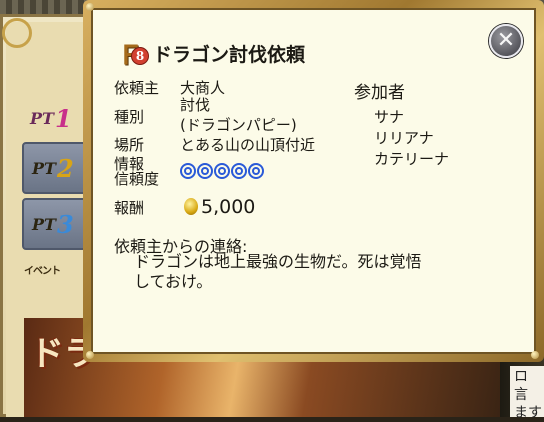  What do you see at coordinates (45, 7) in the screenshot?
I see `top-bar-pattern` at bounding box center [45, 7].